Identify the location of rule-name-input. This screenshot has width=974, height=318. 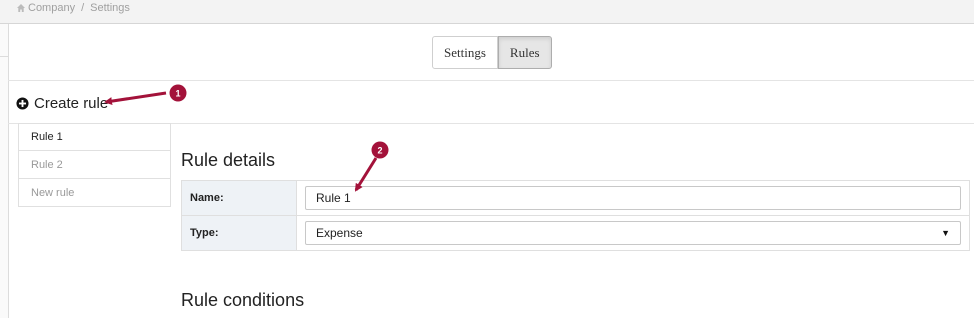
(633, 198).